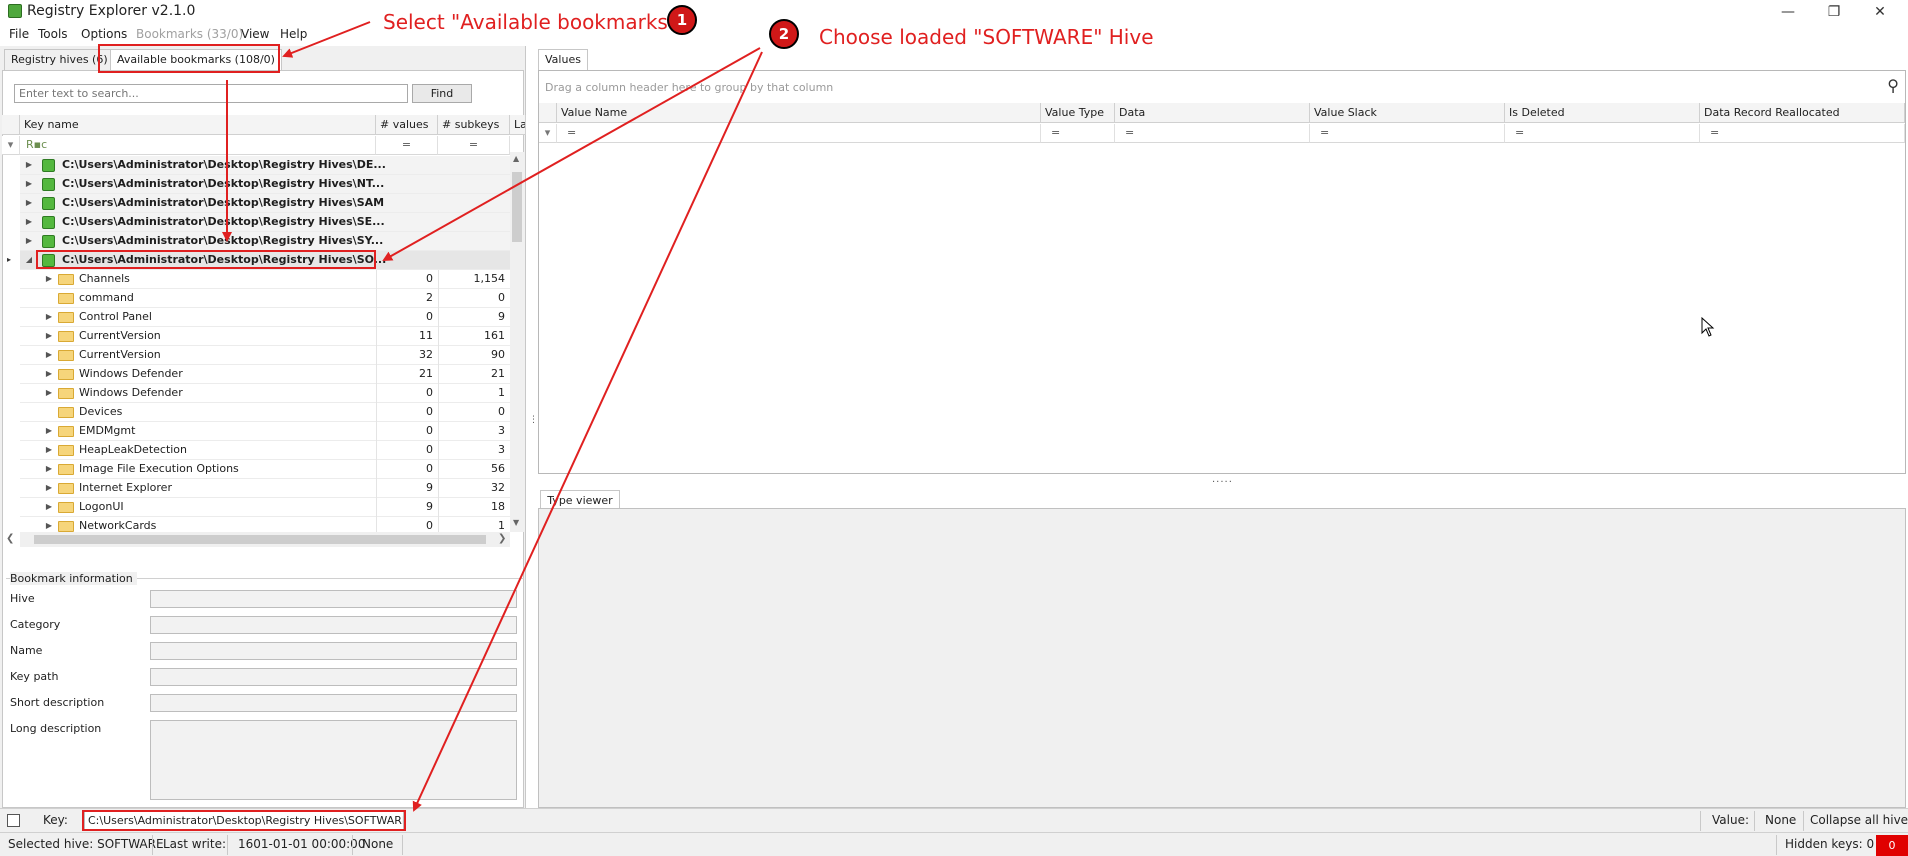 This screenshot has height=856, width=1908. Describe the element at coordinates (571, 154) in the screenshot. I see `arrow-to-software` at that location.